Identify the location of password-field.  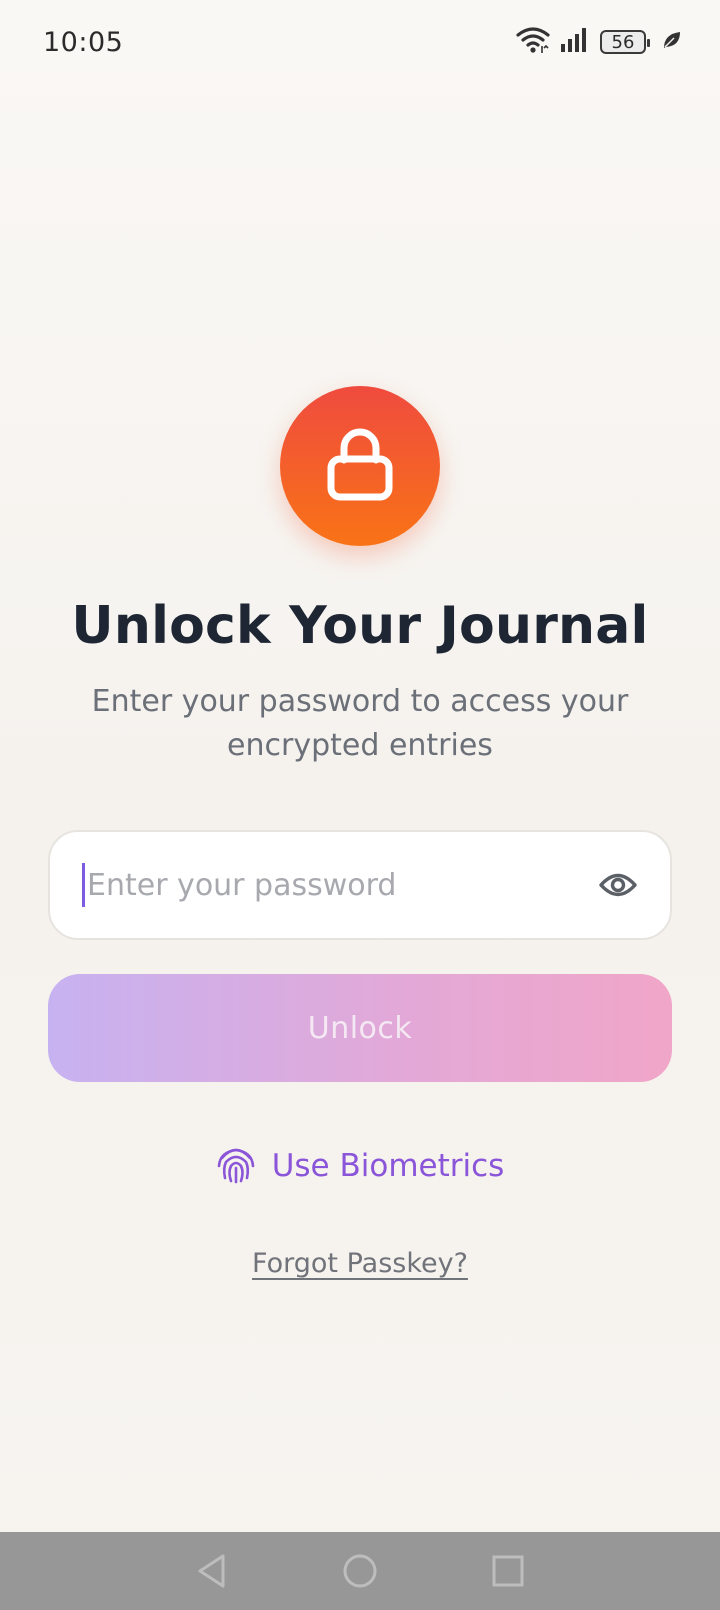
(360, 885).